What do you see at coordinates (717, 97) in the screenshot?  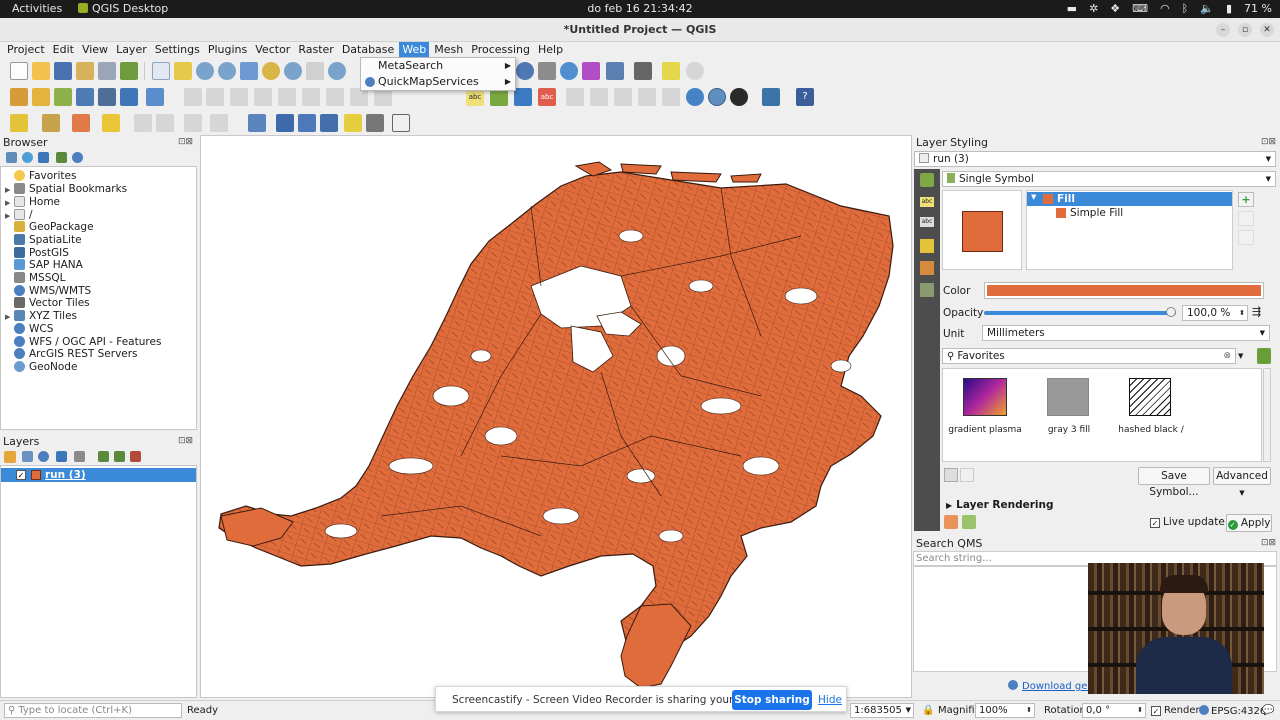 I see `qms-icon` at bounding box center [717, 97].